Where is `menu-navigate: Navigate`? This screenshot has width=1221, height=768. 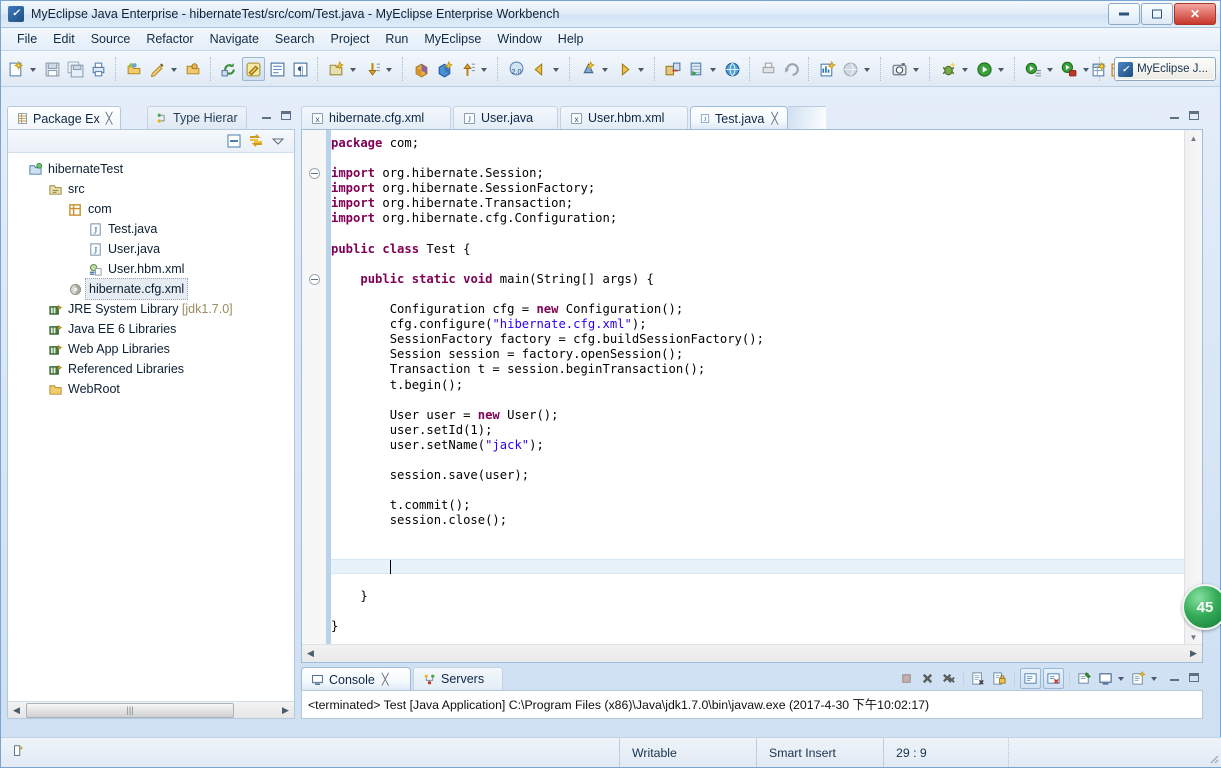 menu-navigate: Navigate is located at coordinates (234, 39).